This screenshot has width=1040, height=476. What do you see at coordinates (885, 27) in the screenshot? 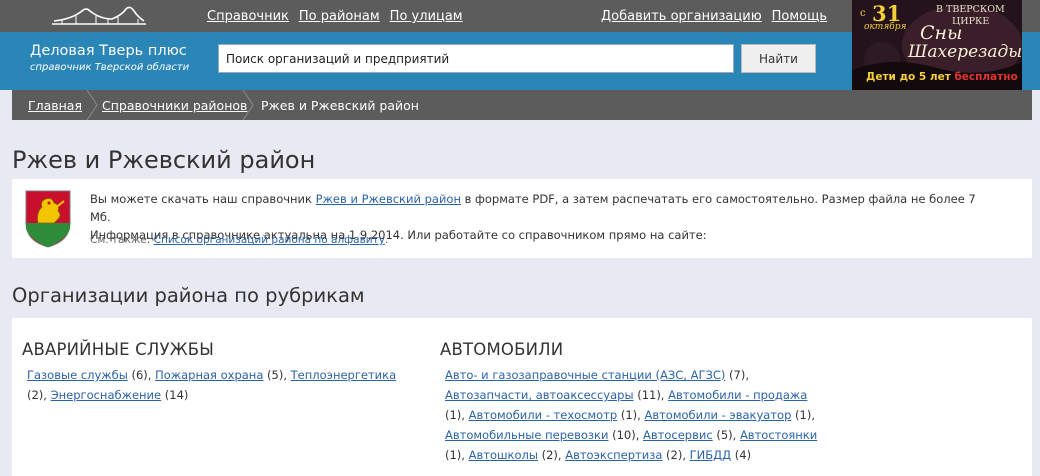
I see `ad-date-month: октября` at bounding box center [885, 27].